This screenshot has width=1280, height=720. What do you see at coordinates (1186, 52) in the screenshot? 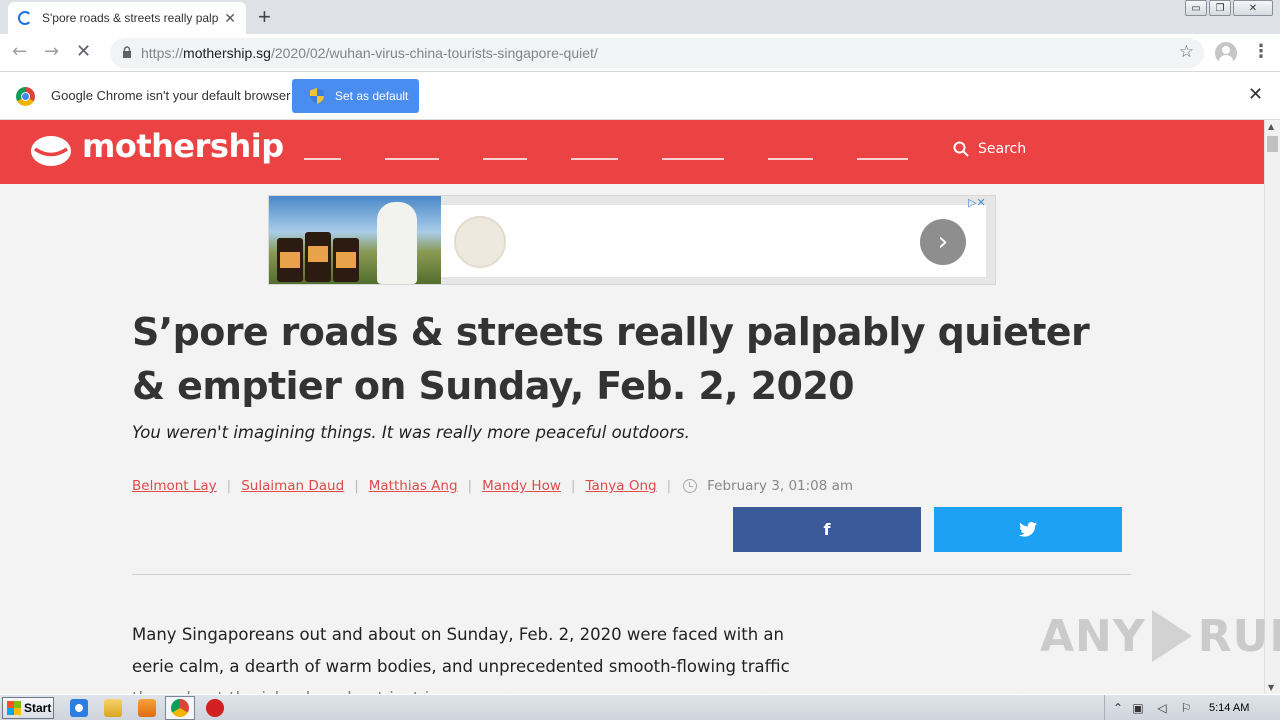
I see `bookmark-star-icon: ☆` at bounding box center [1186, 52].